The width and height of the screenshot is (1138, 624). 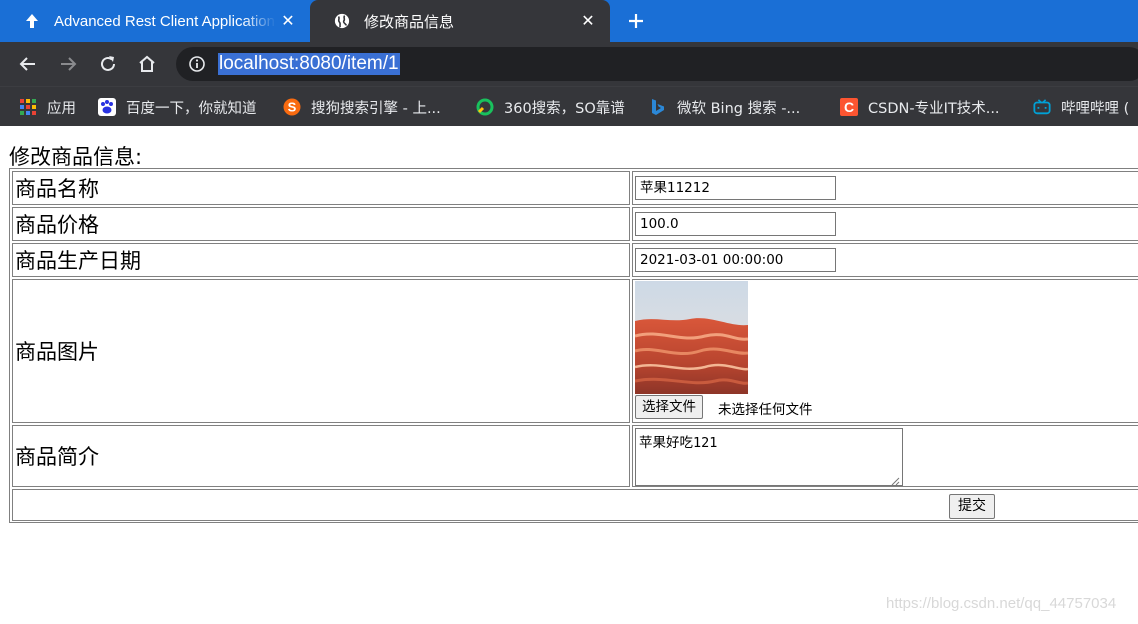 I want to click on 360-icon, so click(x=485, y=107).